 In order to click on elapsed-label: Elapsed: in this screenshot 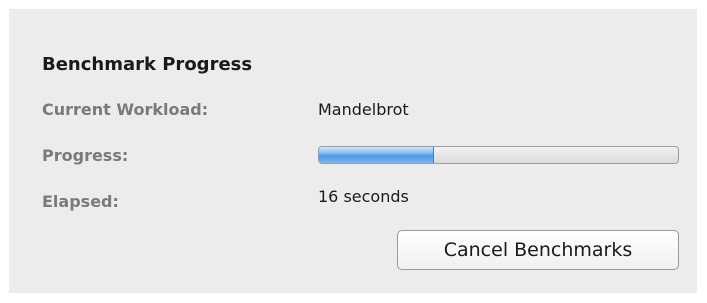, I will do `click(80, 201)`.